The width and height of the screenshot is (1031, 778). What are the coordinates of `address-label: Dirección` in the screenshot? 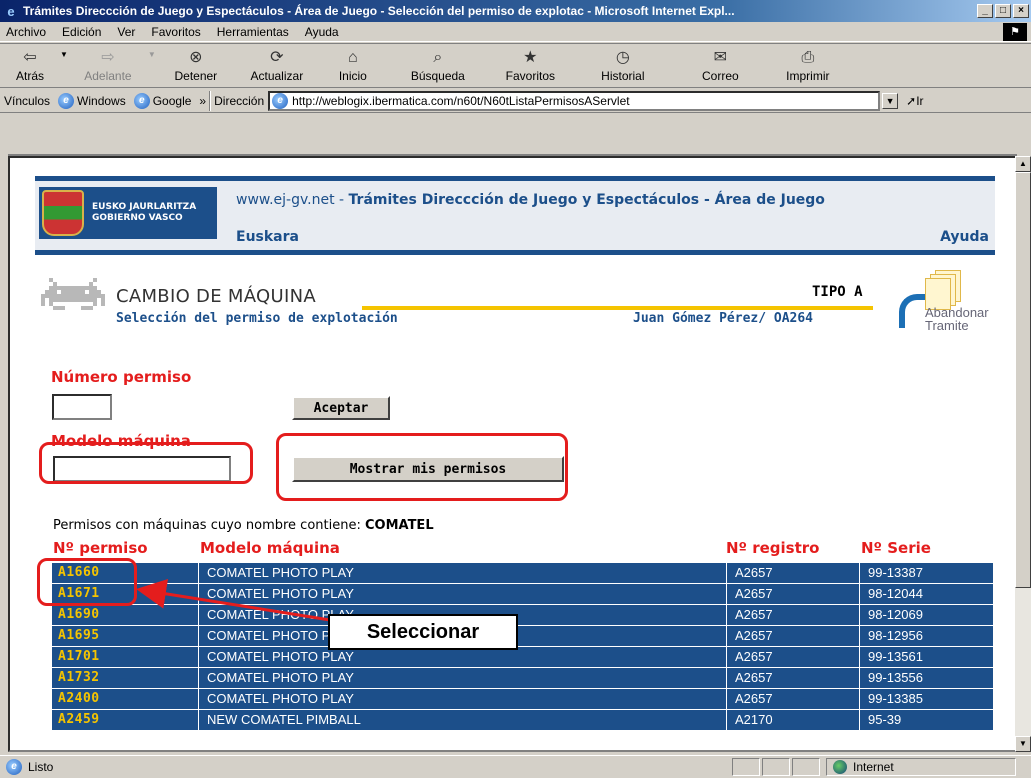 It's located at (239, 100).